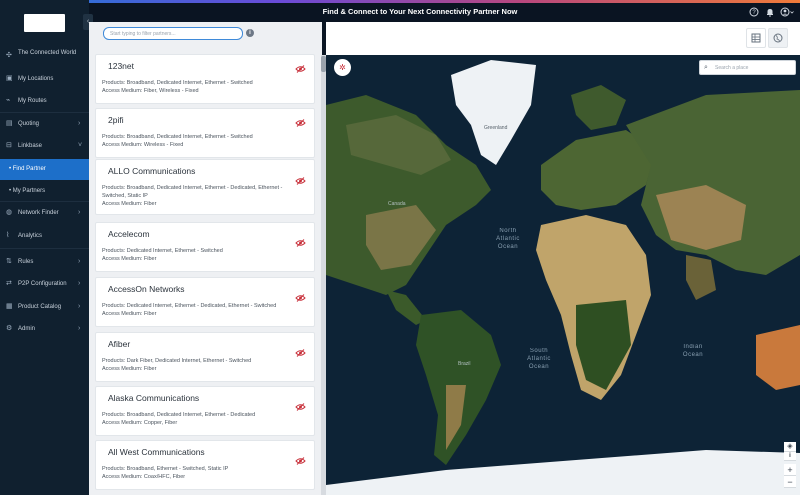 The height and width of the screenshot is (495, 800). I want to click on partner-medium: Access Medium: Coax/HFC, Fiber, so click(144, 477).